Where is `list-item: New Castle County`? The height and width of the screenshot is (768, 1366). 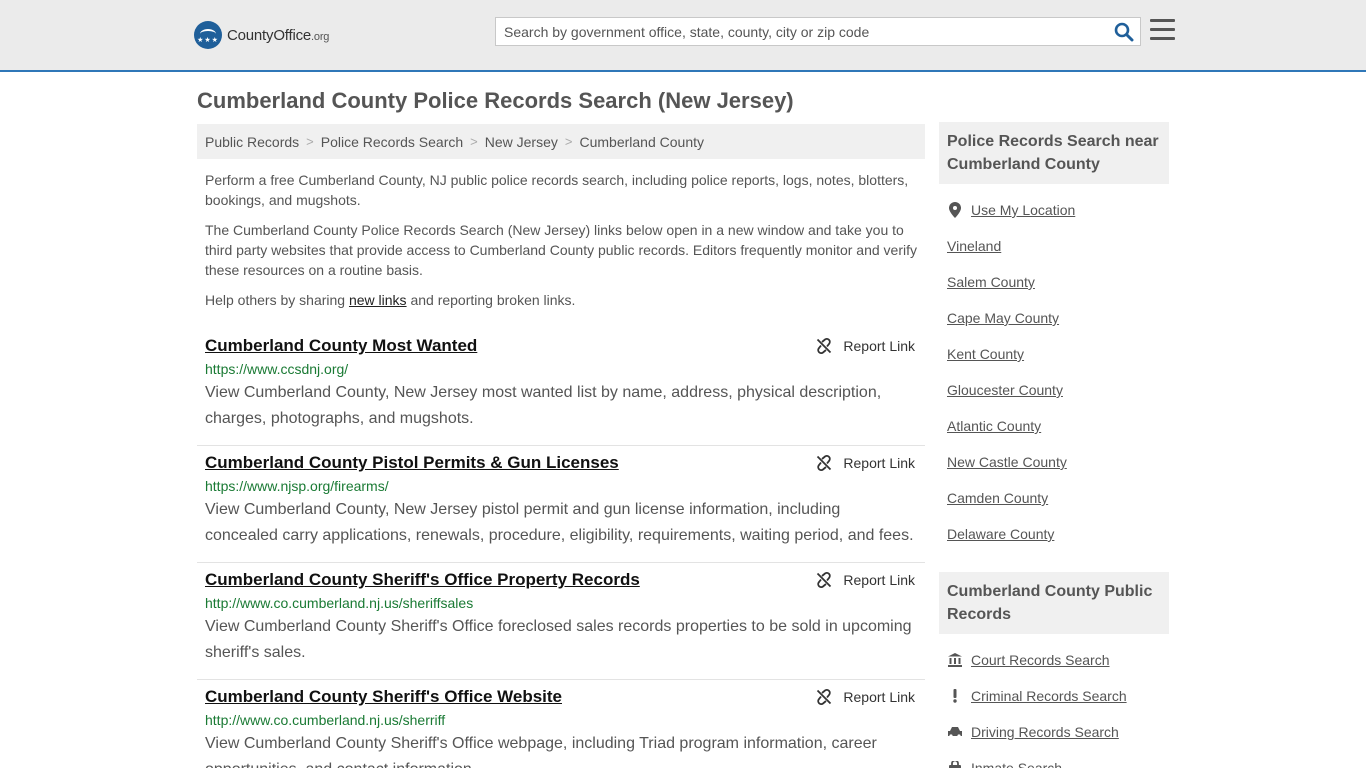 list-item: New Castle County is located at coordinates (1054, 462).